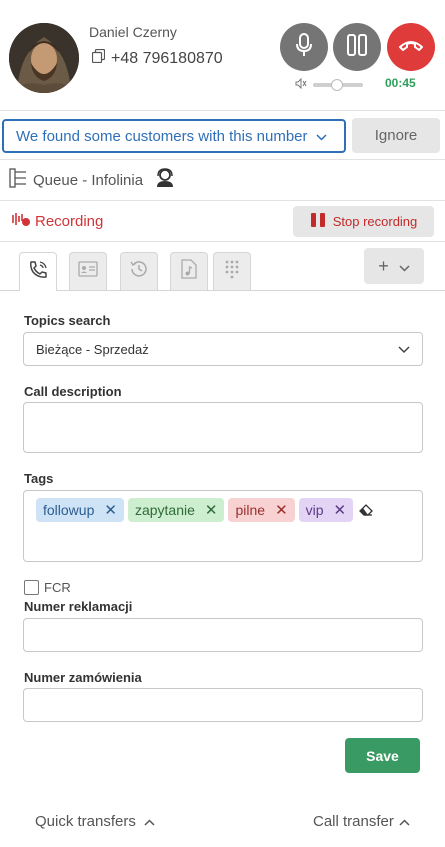  What do you see at coordinates (133, 32) in the screenshot?
I see `caller-name: Daniel Czerny` at bounding box center [133, 32].